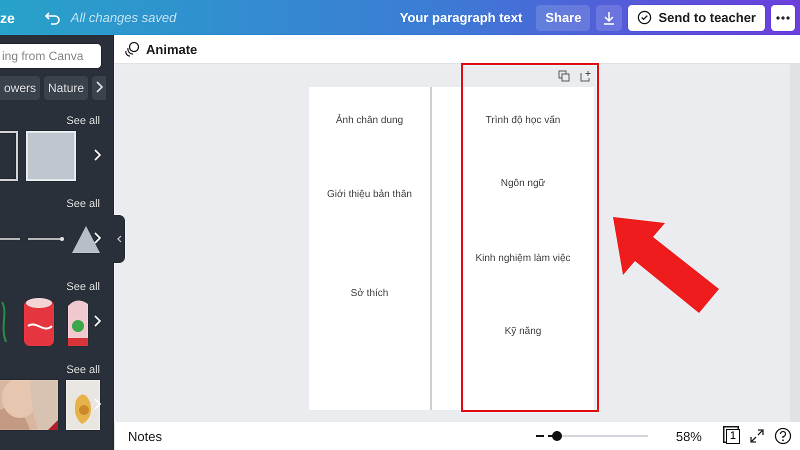  Describe the element at coordinates (145, 436) in the screenshot. I see `notes-button: Notes` at that location.